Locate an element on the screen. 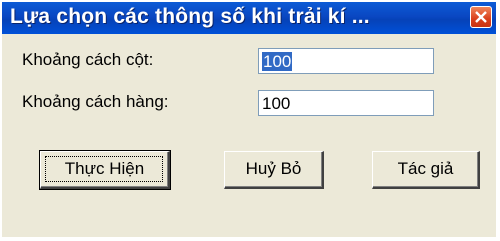  row-spacing-input: 100 is located at coordinates (346, 103).